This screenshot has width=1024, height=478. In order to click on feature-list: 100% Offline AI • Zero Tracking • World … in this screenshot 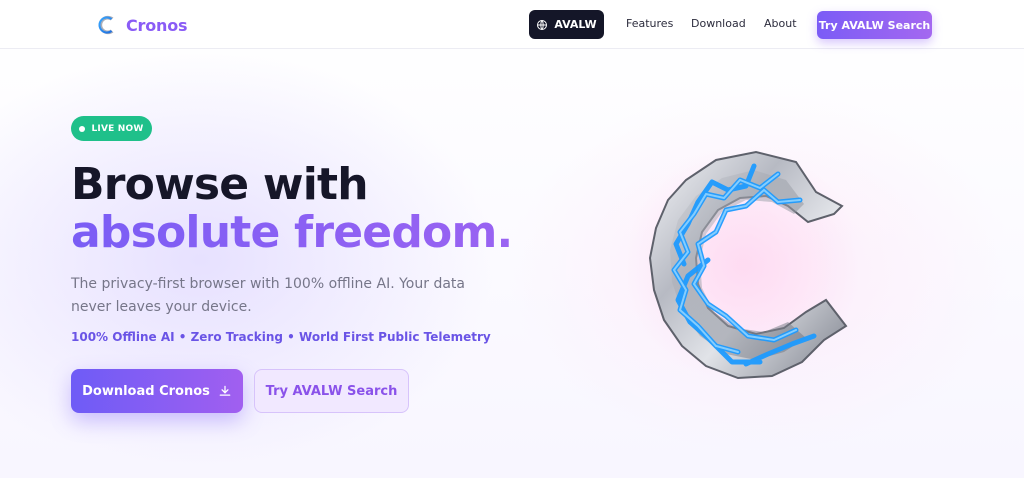, I will do `click(281, 337)`.